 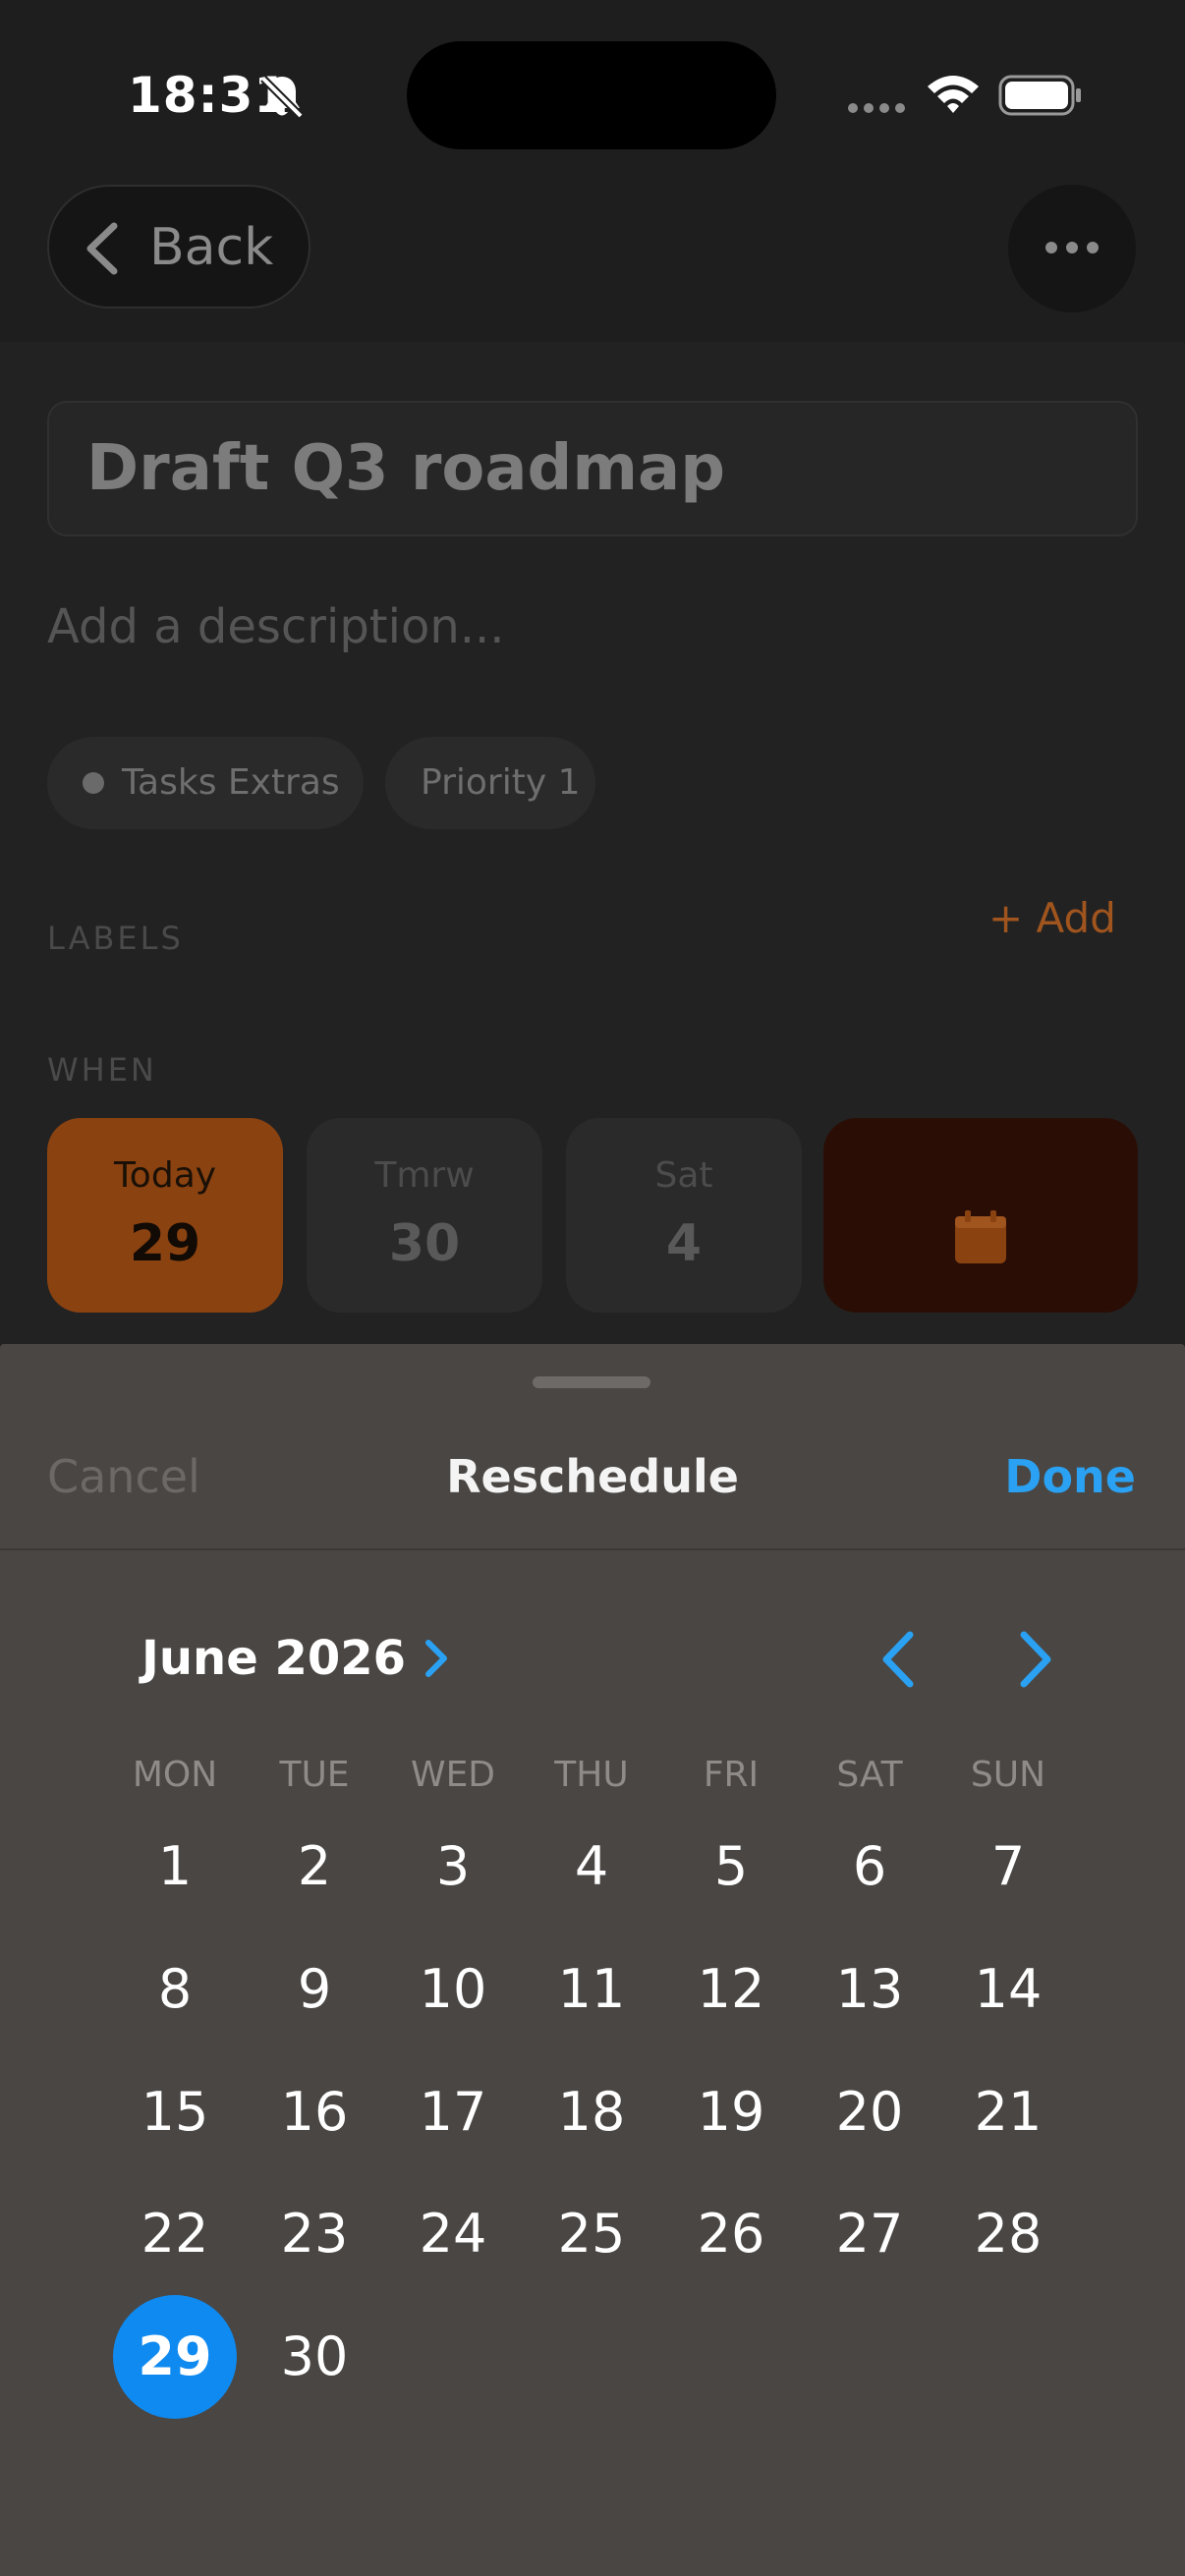 What do you see at coordinates (592, 1989) in the screenshot?
I see `calendar-day-11: 11` at bounding box center [592, 1989].